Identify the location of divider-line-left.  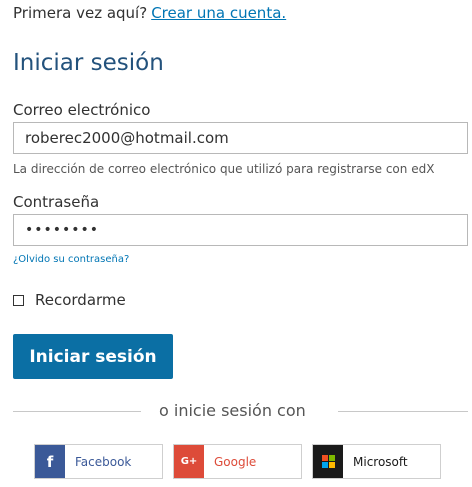
(77, 411).